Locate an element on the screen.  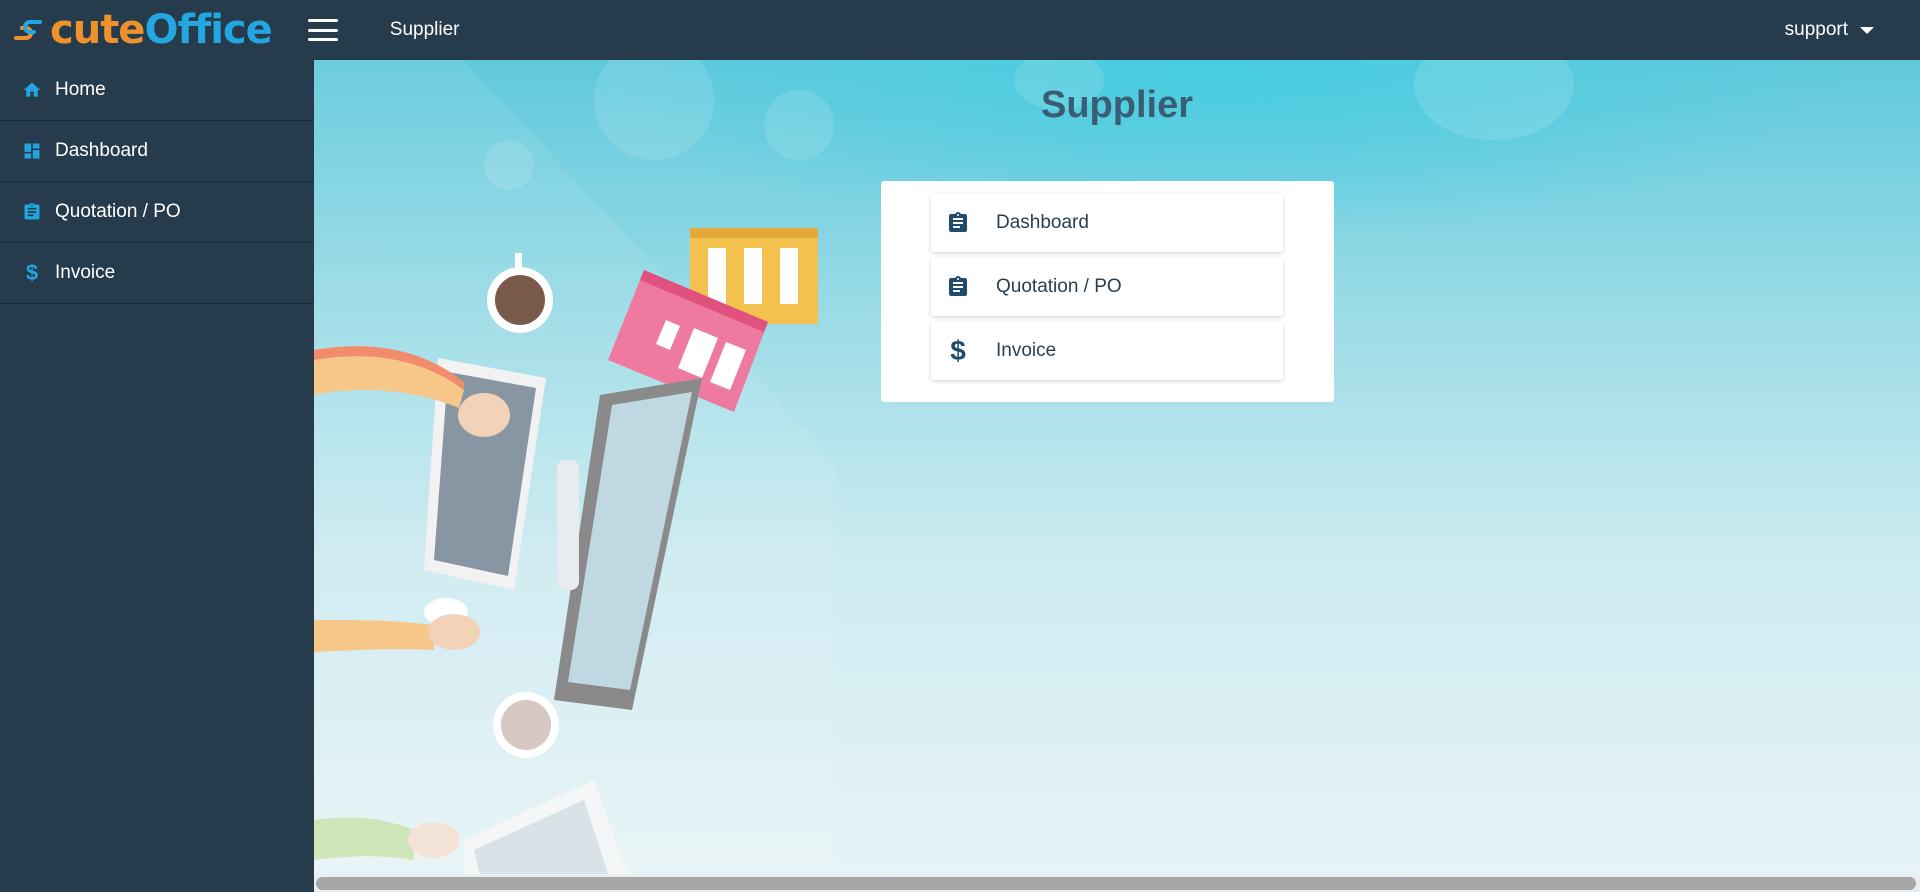
caret-down-icon is located at coordinates (1867, 30).